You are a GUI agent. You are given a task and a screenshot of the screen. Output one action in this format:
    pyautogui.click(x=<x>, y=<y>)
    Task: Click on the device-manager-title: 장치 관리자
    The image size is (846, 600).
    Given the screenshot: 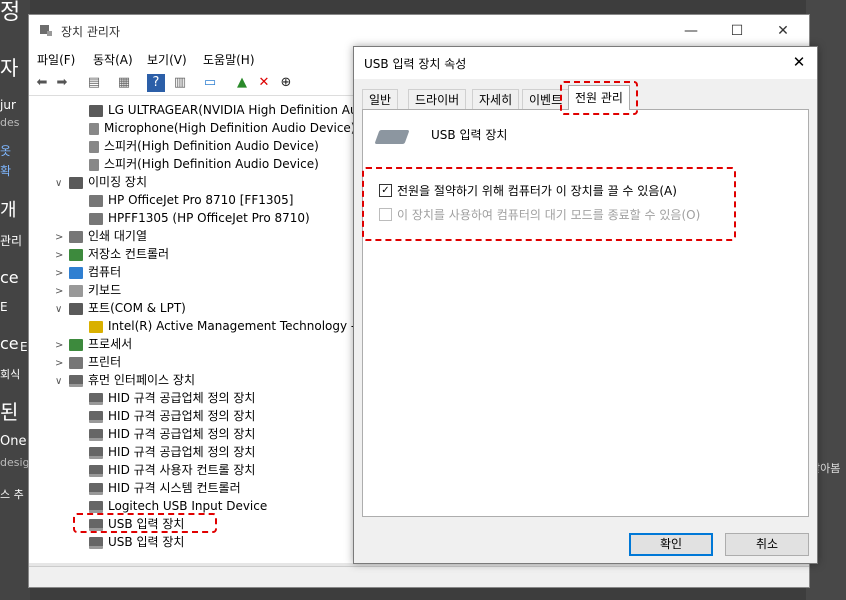 What is the action you would take?
    pyautogui.click(x=91, y=32)
    